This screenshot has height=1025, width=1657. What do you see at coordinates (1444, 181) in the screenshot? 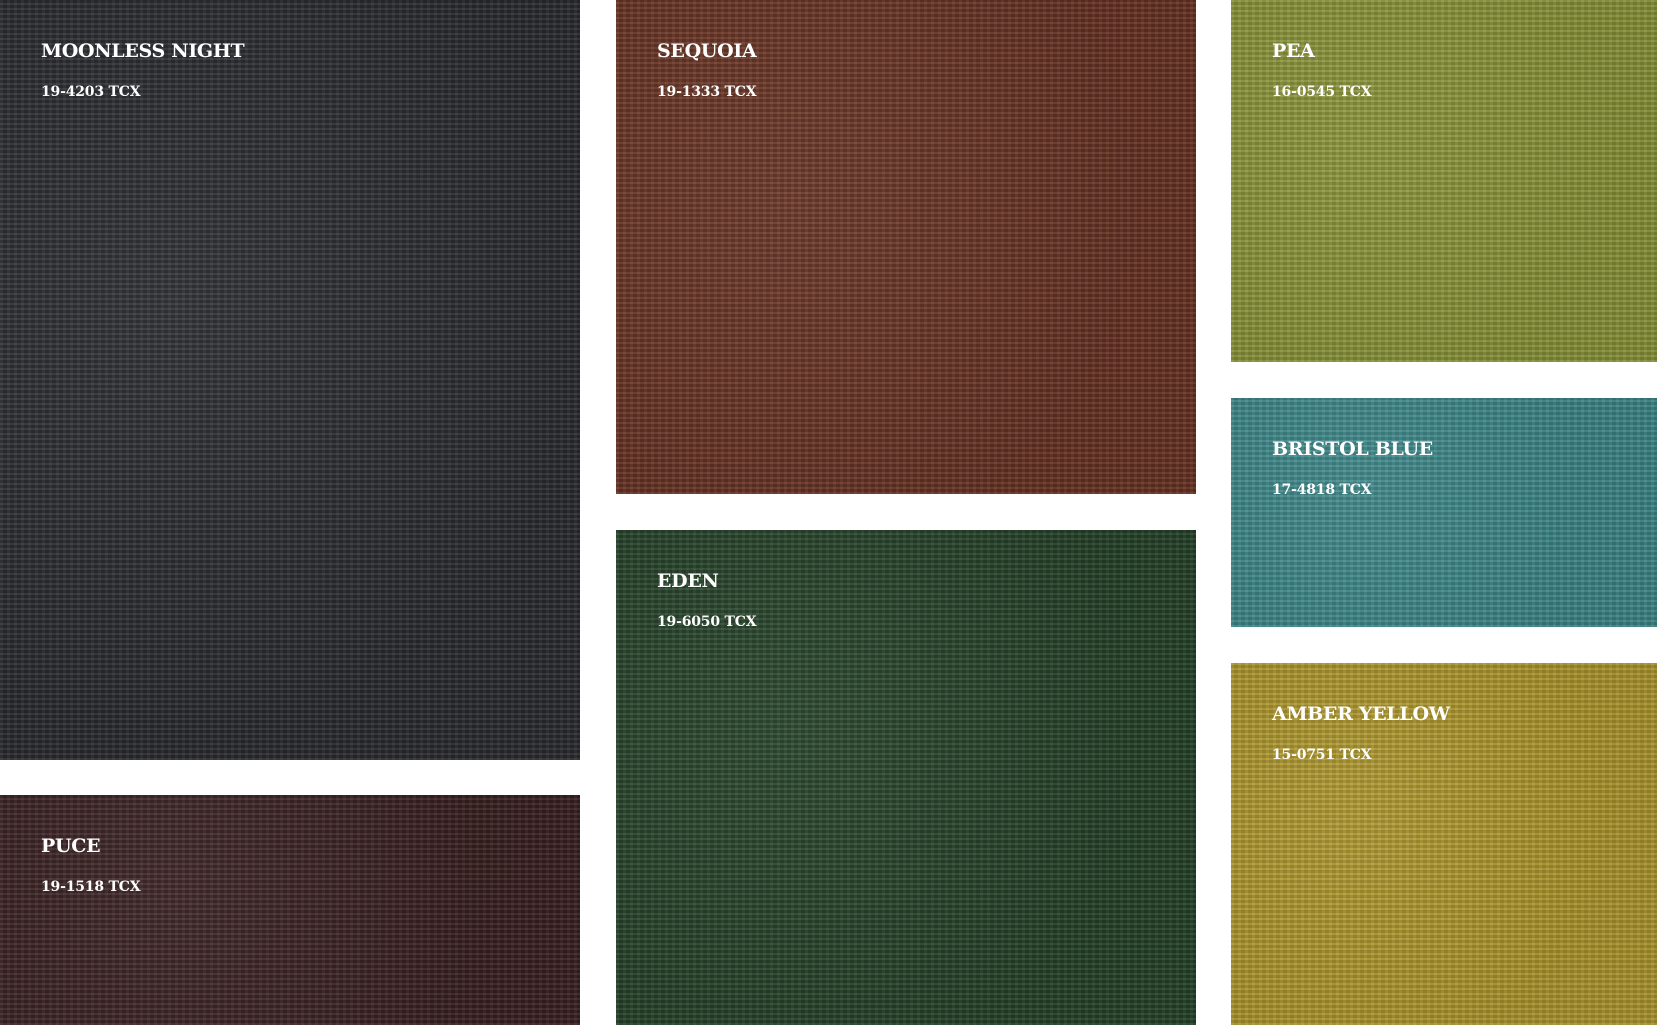
I see `swatch-pea: PEA 16-0545 TCX` at bounding box center [1444, 181].